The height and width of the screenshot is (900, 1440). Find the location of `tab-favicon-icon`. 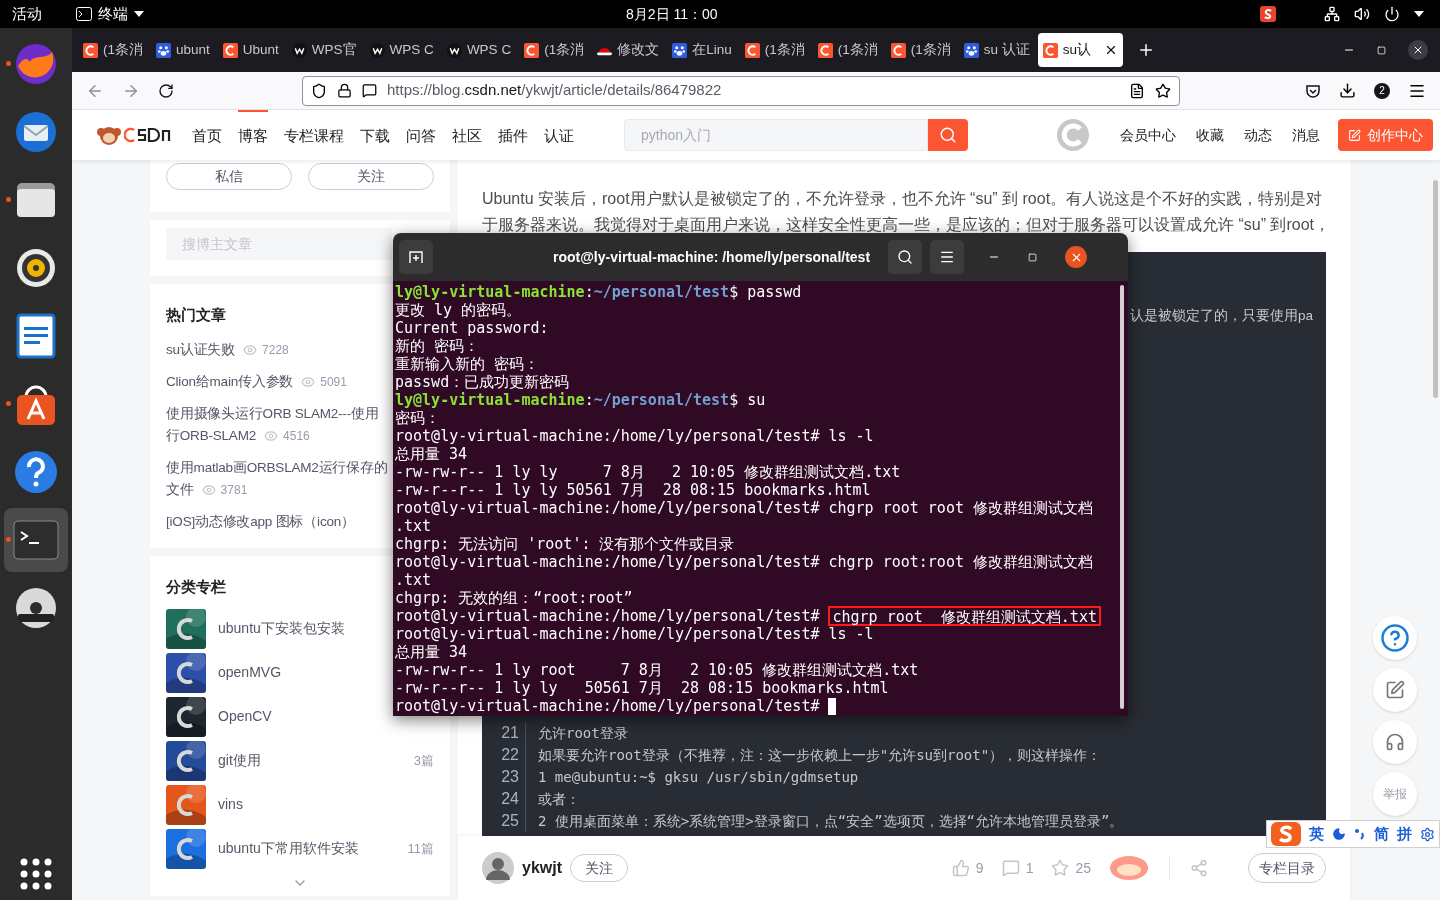

tab-favicon-icon is located at coordinates (1050, 50).